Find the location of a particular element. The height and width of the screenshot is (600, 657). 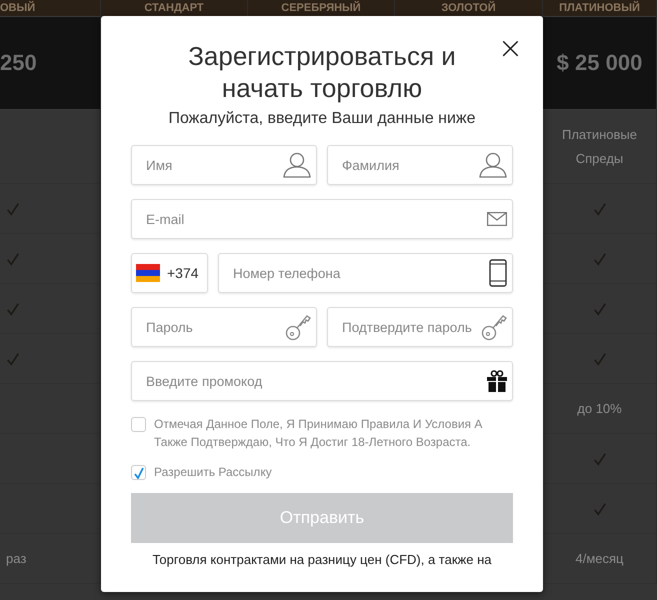

plan-header: СЕРЕБРЯНЫЙ is located at coordinates (321, 8).